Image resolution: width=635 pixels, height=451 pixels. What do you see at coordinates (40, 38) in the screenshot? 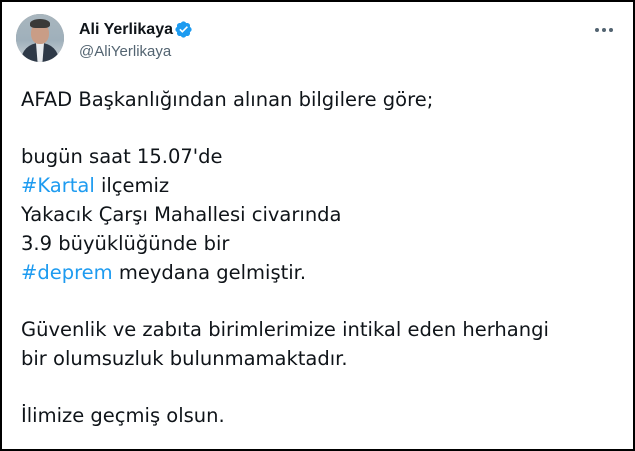
I see `avatar` at bounding box center [40, 38].